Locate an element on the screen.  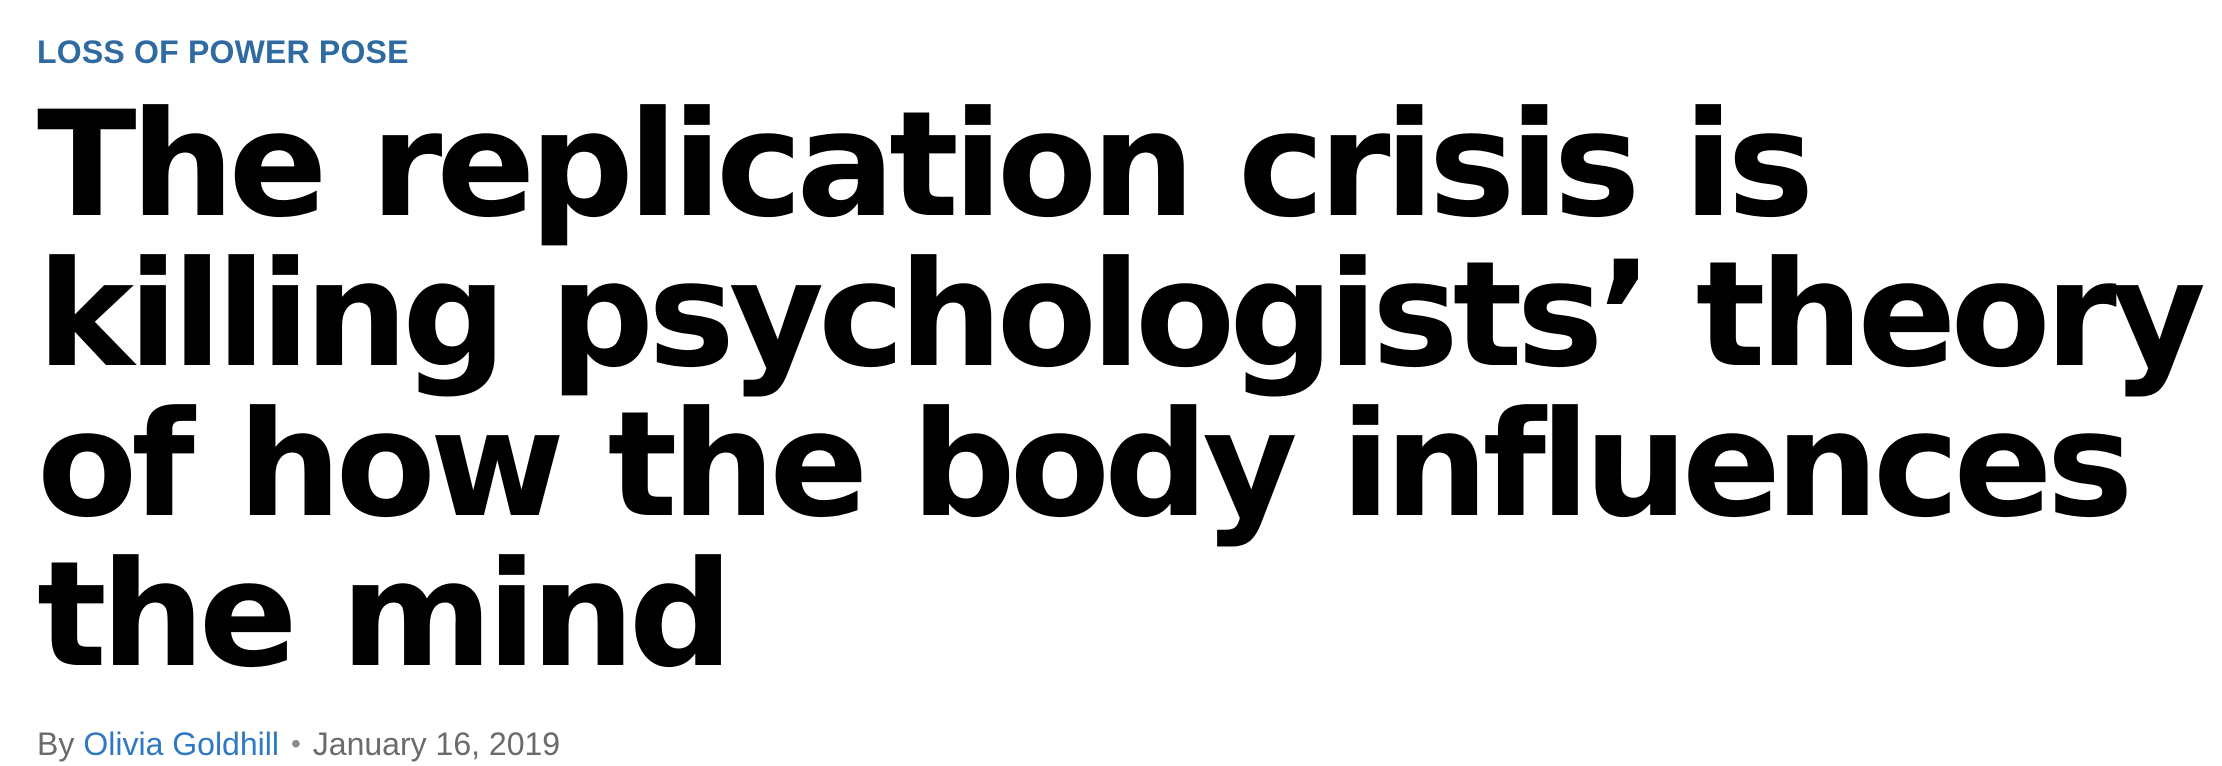
author-link: Olivia Goldhill is located at coordinates (181, 744).